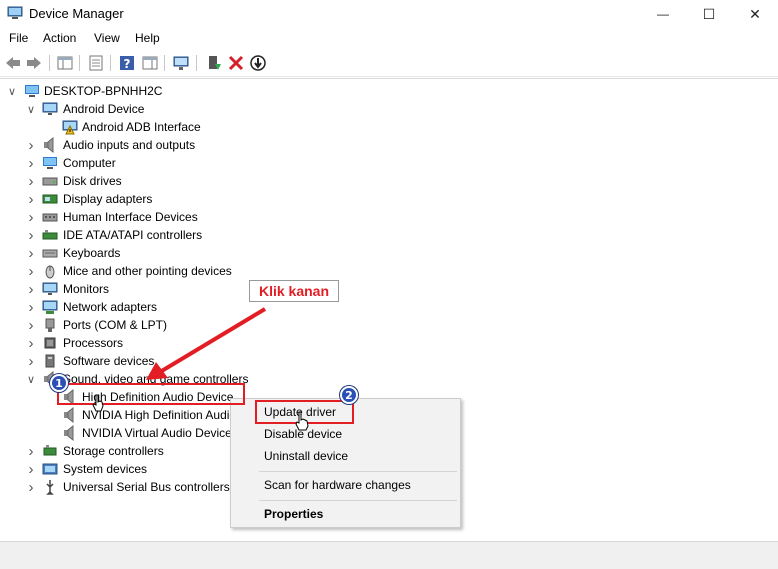 This screenshot has width=778, height=569. What do you see at coordinates (133, 235) in the screenshot?
I see `tree-item-label: IDE ATA/ATAPI controllers` at bounding box center [133, 235].